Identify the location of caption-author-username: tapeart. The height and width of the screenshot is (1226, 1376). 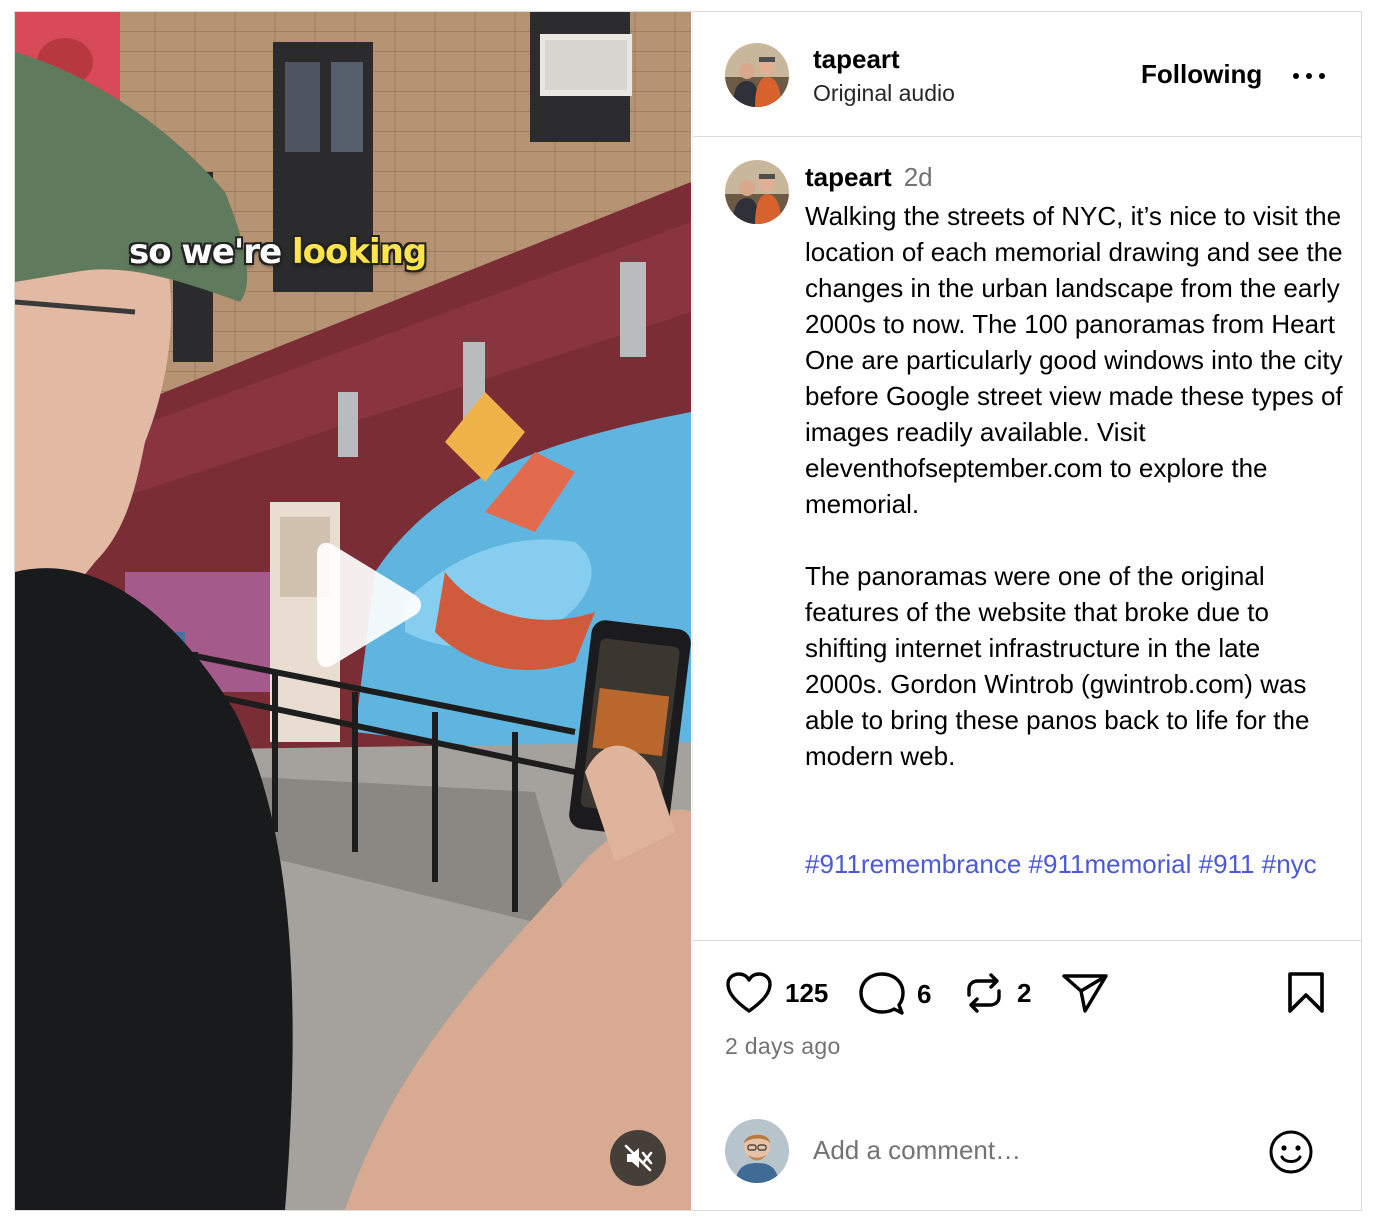
(848, 177).